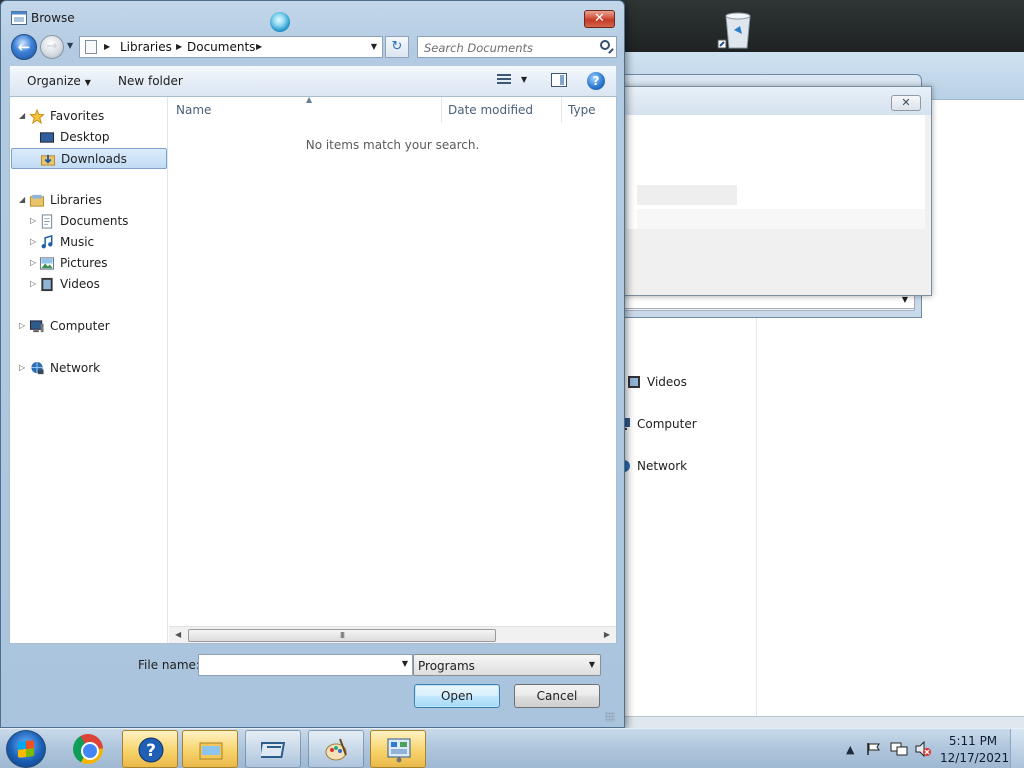 Image resolution: width=1024 pixels, height=768 pixels. What do you see at coordinates (776, 202) in the screenshot?
I see `background-popup-body` at bounding box center [776, 202].